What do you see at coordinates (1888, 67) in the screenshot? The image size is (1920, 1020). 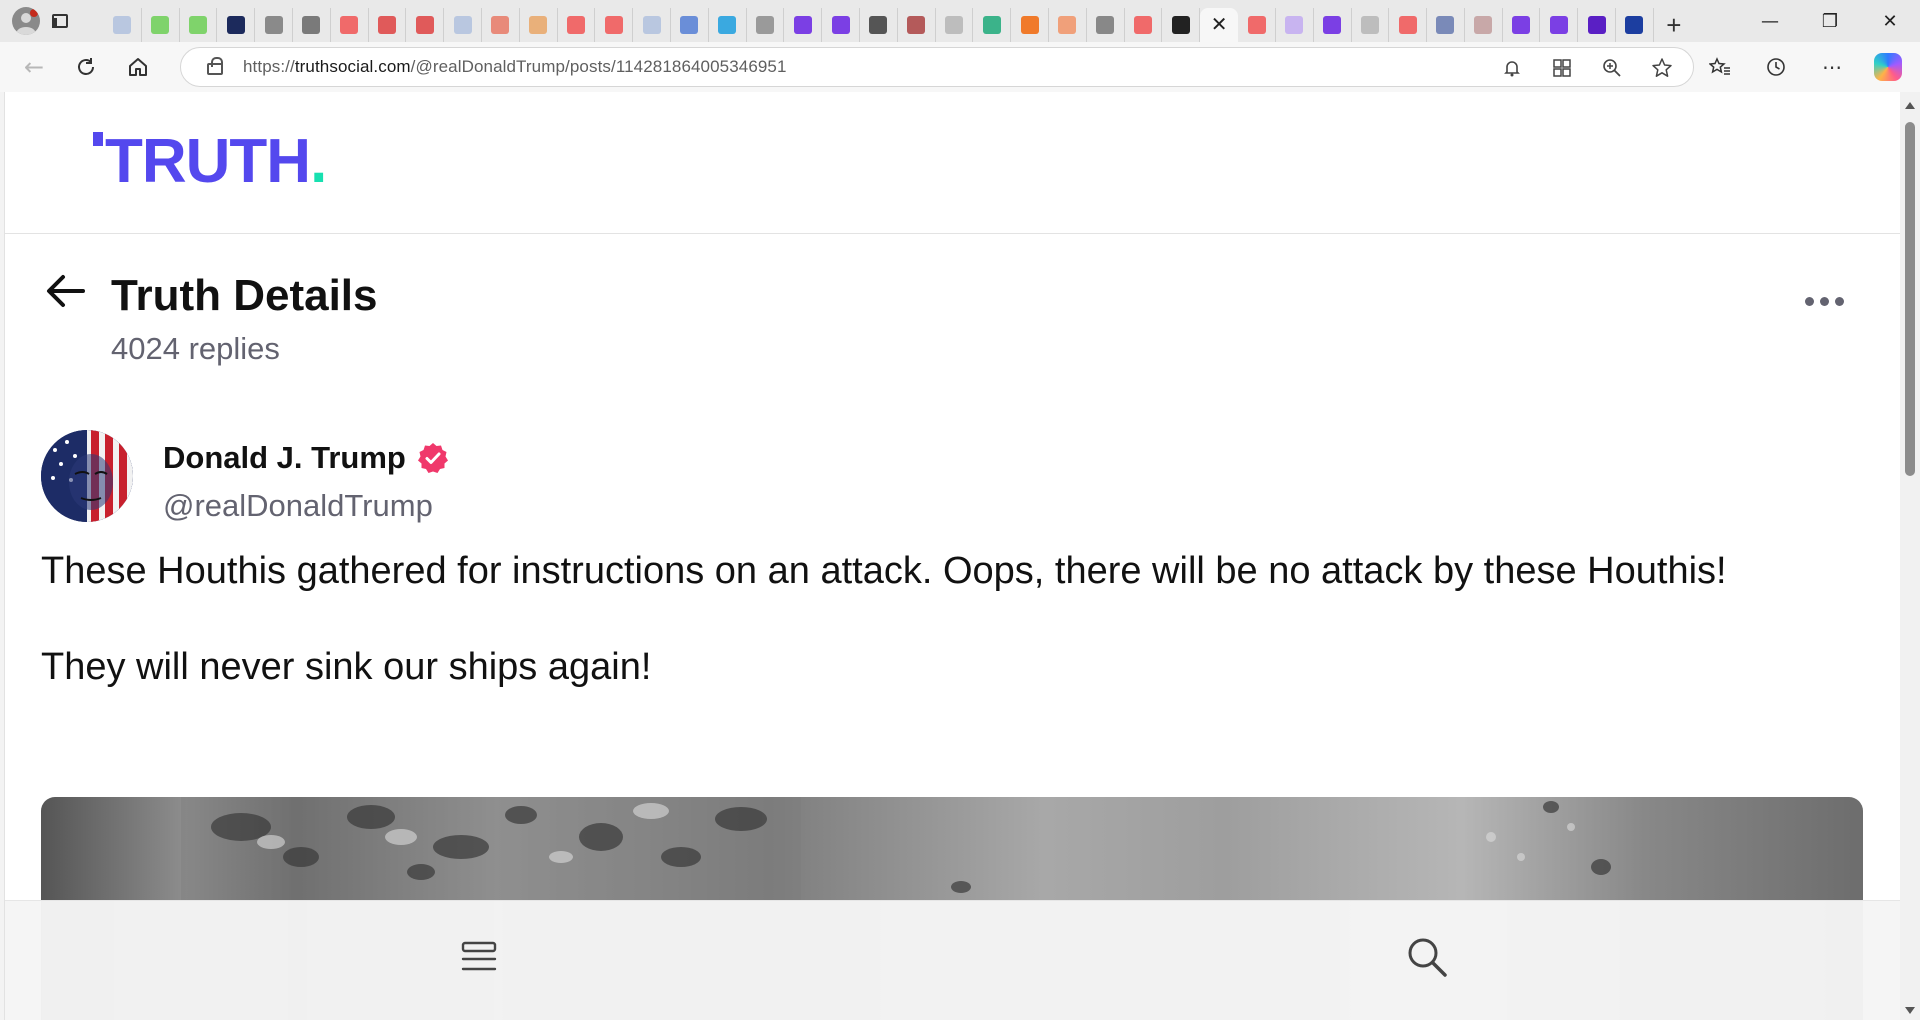 I see `copilot-button` at bounding box center [1888, 67].